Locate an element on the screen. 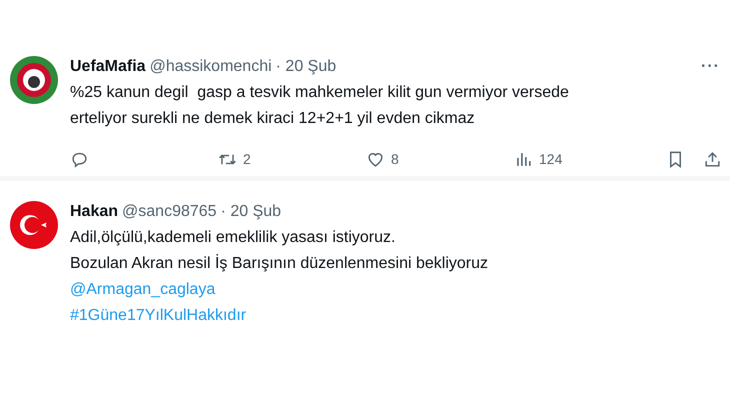  post-text: Bozulan Akran nesil İş Barışının düzenlenmesini bekliyoruz is located at coordinates (279, 263).